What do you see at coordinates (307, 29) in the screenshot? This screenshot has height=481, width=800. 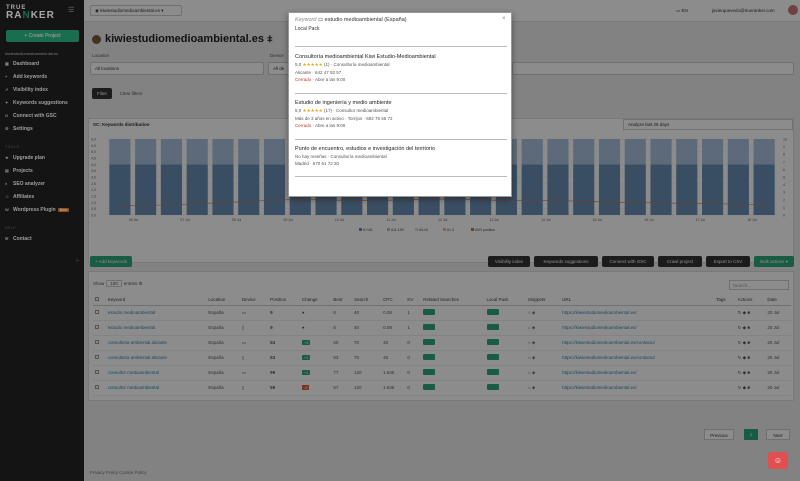 I see `modal-subtitle: Local Pack` at bounding box center [307, 29].